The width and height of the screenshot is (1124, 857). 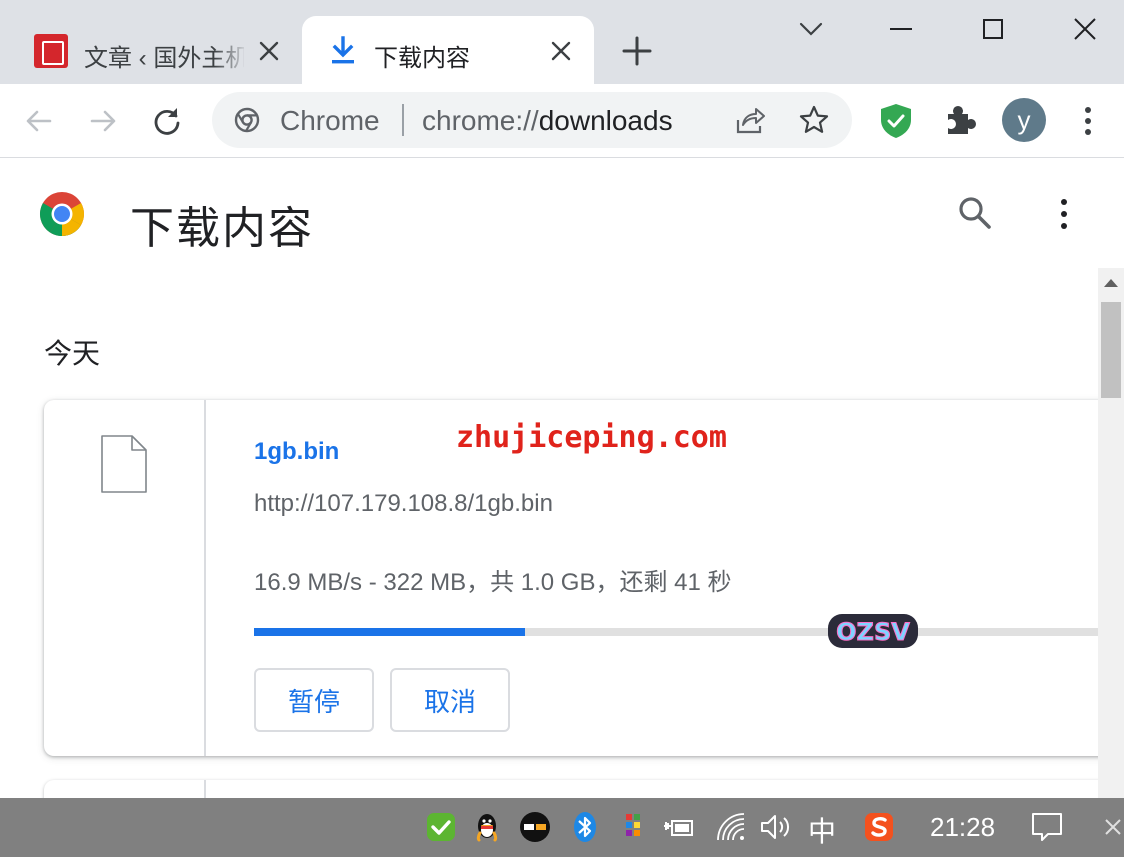 What do you see at coordinates (535, 827) in the screenshot?
I see `app-tray-icon` at bounding box center [535, 827].